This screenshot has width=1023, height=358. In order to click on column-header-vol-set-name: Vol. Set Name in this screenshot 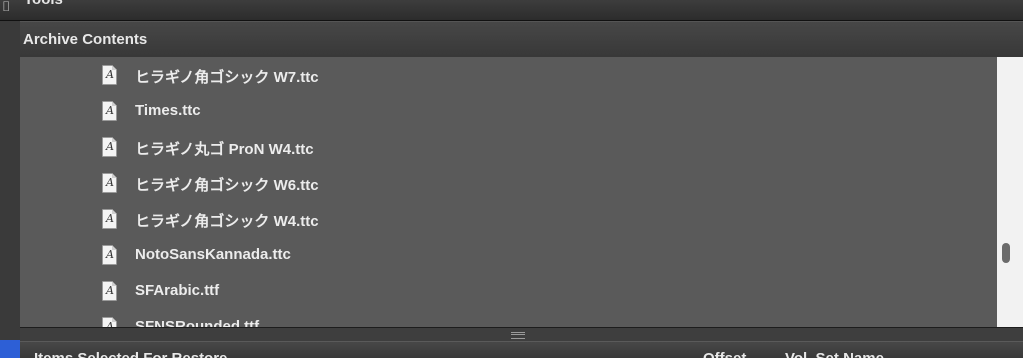, I will do `click(834, 354)`.